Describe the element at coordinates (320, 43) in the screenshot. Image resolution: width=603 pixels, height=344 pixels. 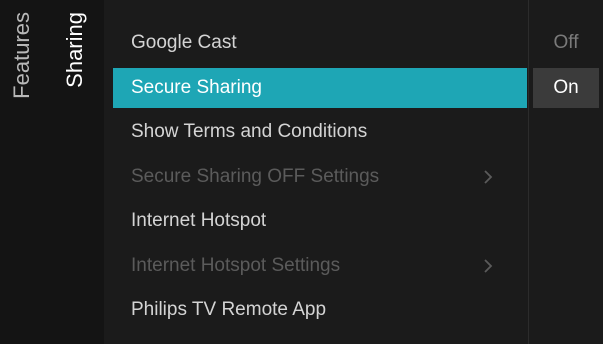
I see `menu-item-google-cast: Google Cast` at that location.